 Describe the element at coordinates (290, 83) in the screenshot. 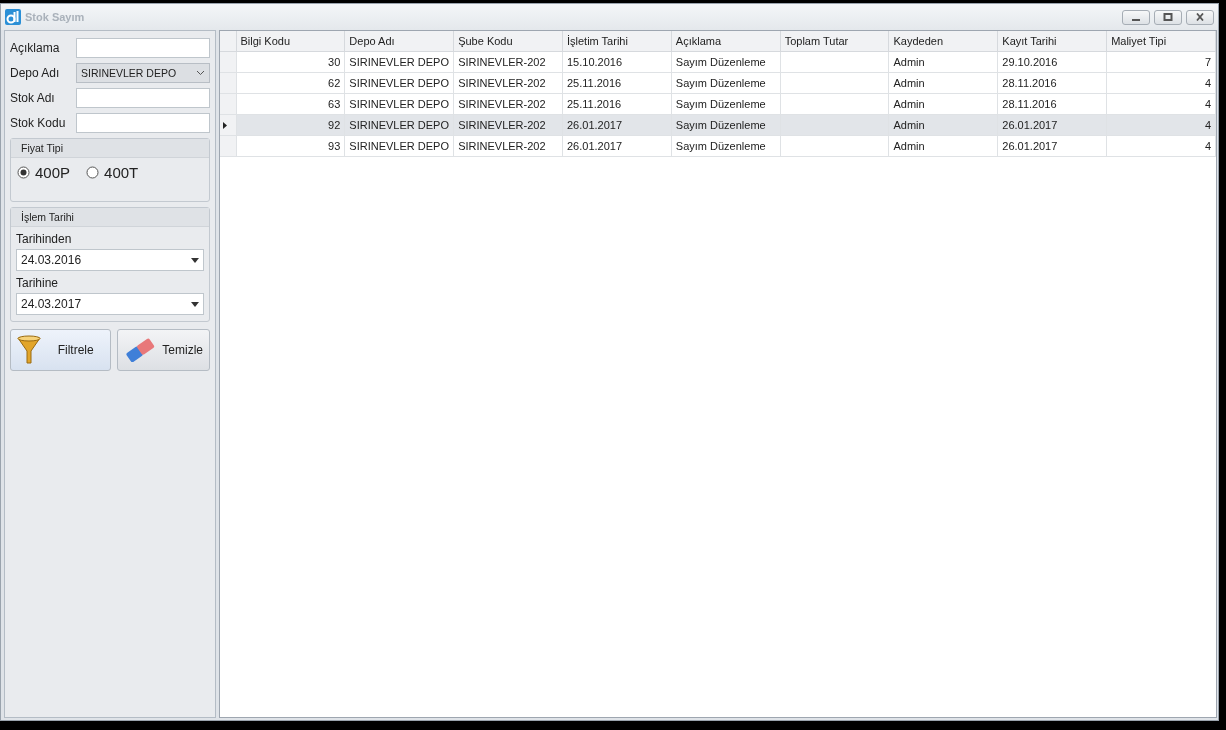

I see `table-cell: 62` at that location.